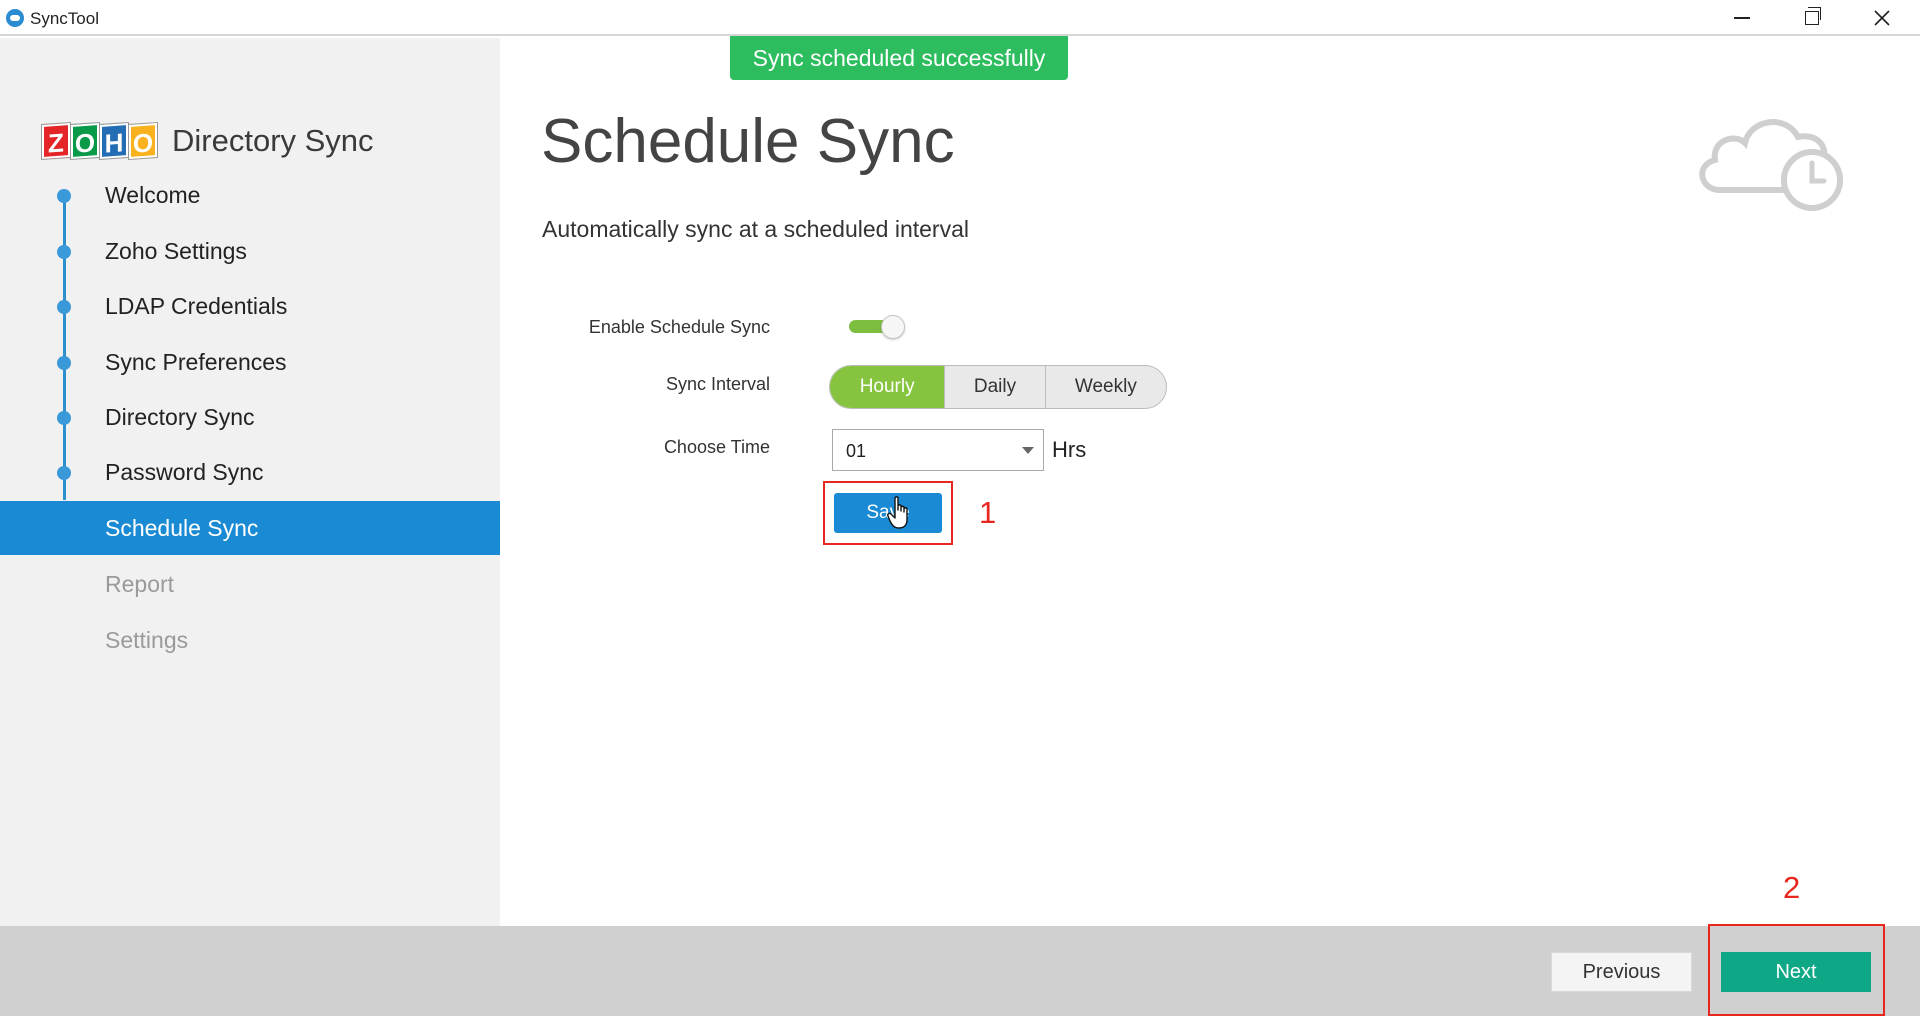 This screenshot has height=1016, width=1920. What do you see at coordinates (153, 194) in the screenshot?
I see `sidebar-item-label: Welcome` at bounding box center [153, 194].